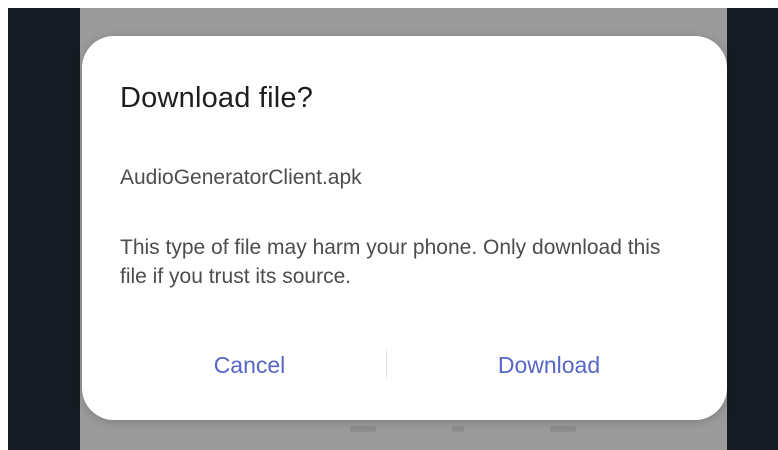 The height and width of the screenshot is (450, 778). I want to click on dialog-title: Download file?, so click(217, 98).